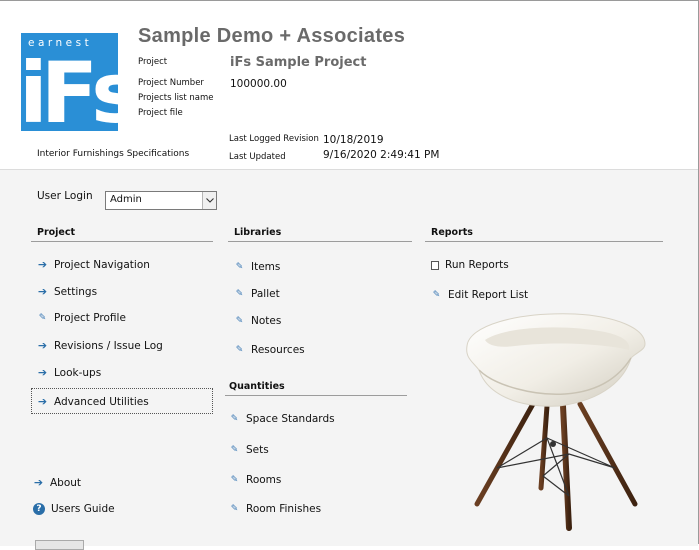 This screenshot has height=550, width=699. I want to click on company-title: Sample Demo + Associates, so click(272, 36).